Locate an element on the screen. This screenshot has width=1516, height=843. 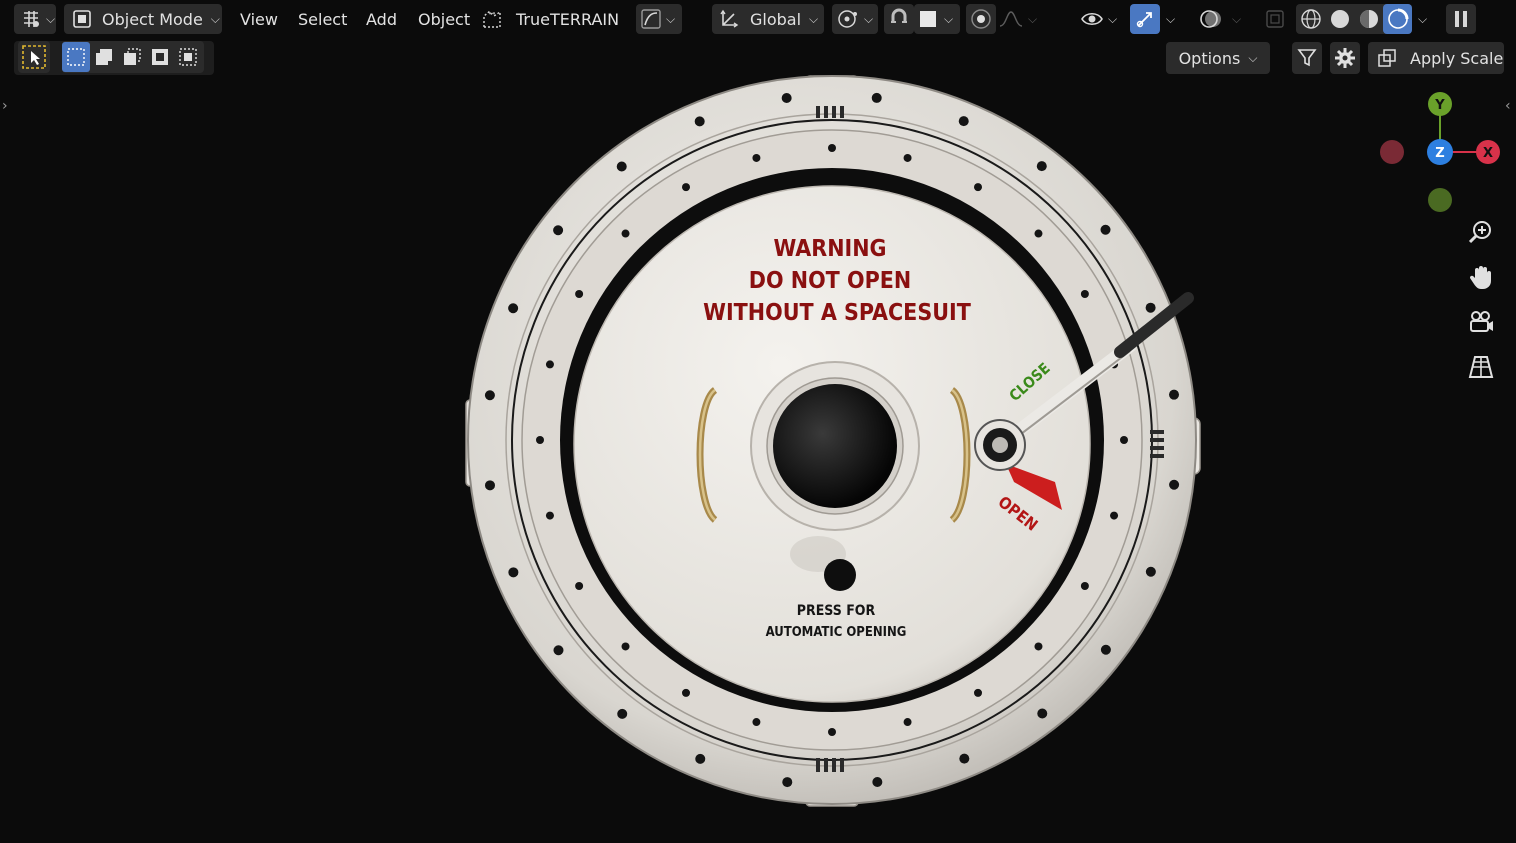
material-shading-icon is located at coordinates (1368, 19).